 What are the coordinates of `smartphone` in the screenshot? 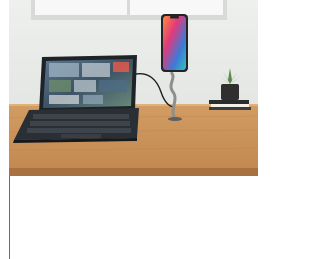 It's located at (174, 43).